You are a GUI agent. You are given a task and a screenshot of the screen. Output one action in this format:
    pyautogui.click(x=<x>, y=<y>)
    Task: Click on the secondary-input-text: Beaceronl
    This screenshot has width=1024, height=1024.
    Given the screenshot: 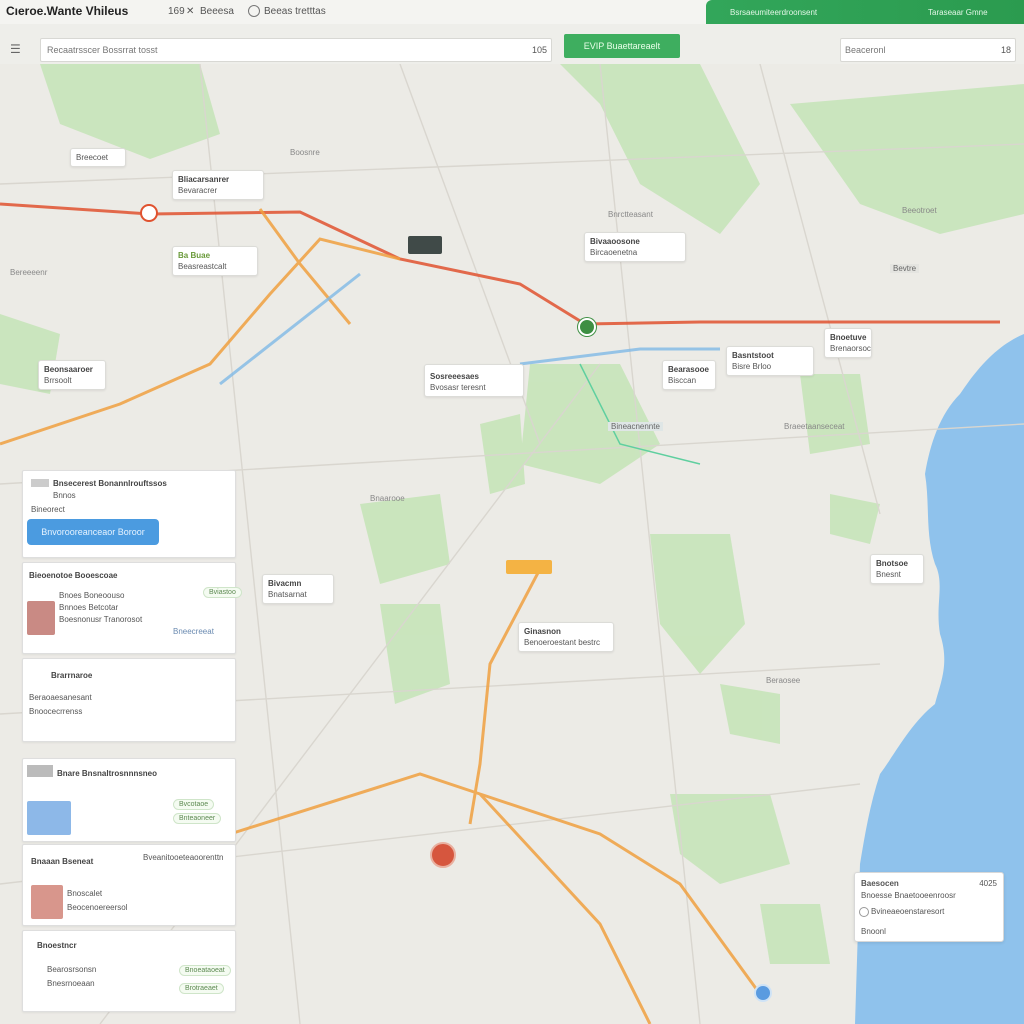 What is the action you would take?
    pyautogui.click(x=865, y=50)
    